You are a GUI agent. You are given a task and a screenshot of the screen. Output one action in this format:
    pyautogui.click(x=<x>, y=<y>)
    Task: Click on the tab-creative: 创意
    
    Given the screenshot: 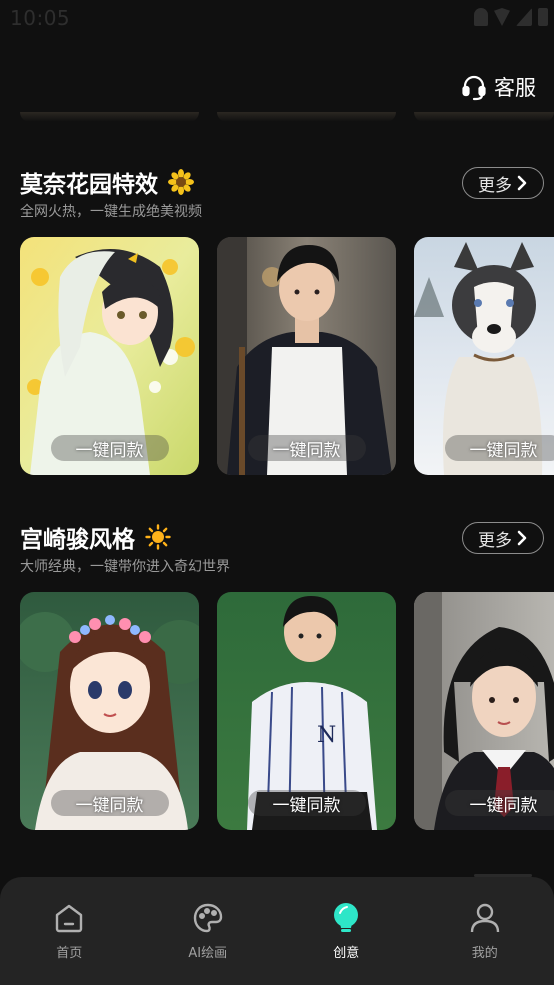 What is the action you would take?
    pyautogui.click(x=346, y=931)
    